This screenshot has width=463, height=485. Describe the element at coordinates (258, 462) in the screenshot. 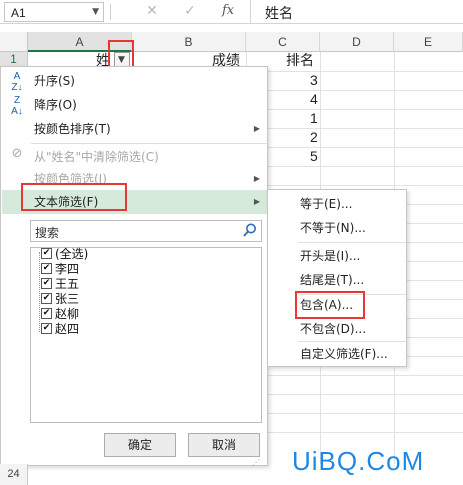

I see `resize-grip-icon: ⋰` at that location.